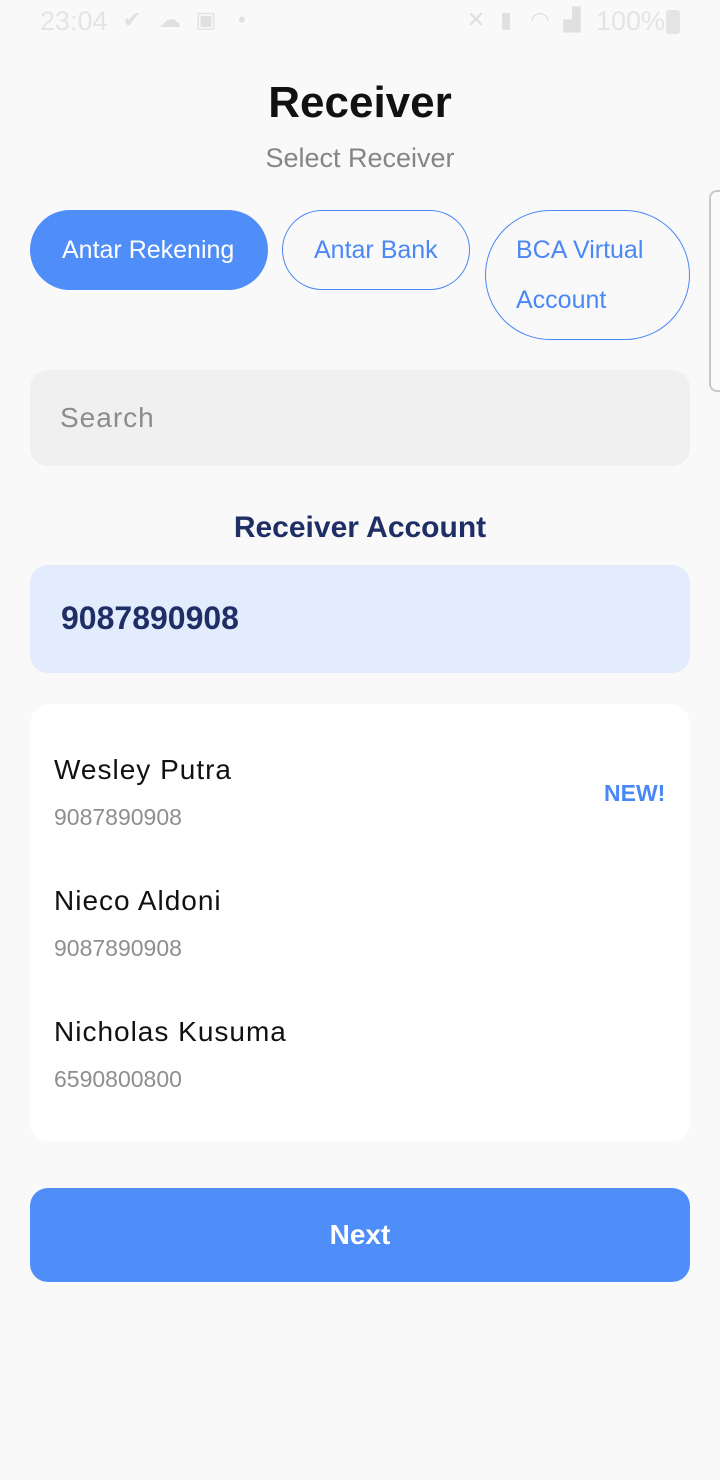  I want to click on tab-label: Antar Rekening, so click(148, 250).